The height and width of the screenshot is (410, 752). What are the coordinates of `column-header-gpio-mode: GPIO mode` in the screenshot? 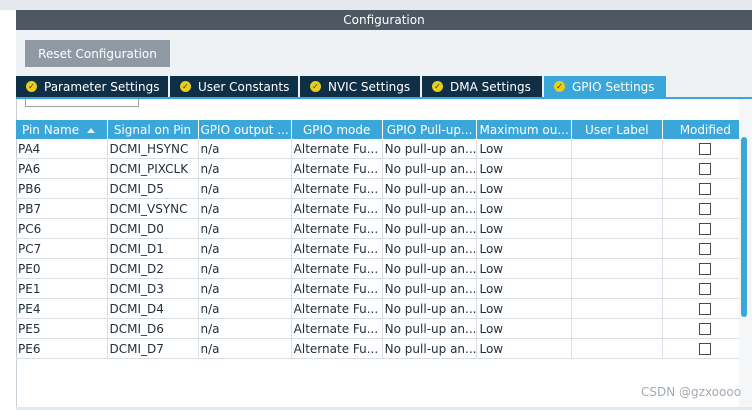 It's located at (337, 129).